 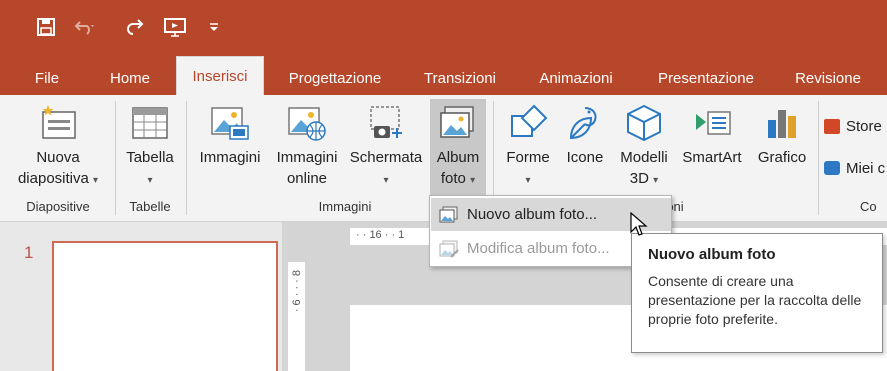 I want to click on new-slide-label-2: diapositiva, so click(x=53, y=178).